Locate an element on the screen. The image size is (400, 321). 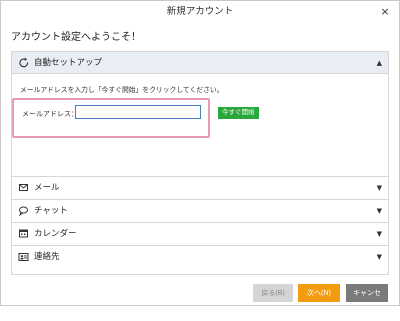
window-title: 新規アカウント is located at coordinates (200, 11).